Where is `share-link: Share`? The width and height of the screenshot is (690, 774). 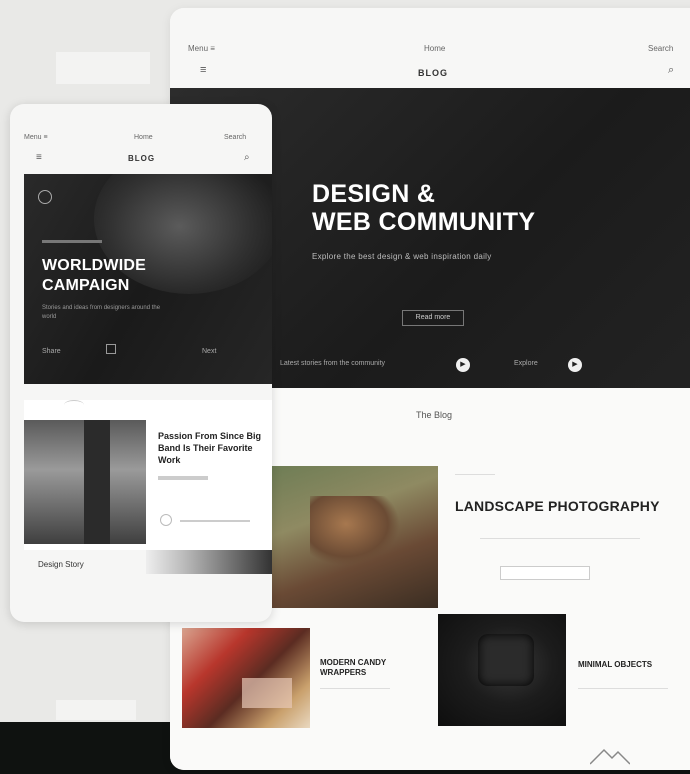 share-link: Share is located at coordinates (51, 351).